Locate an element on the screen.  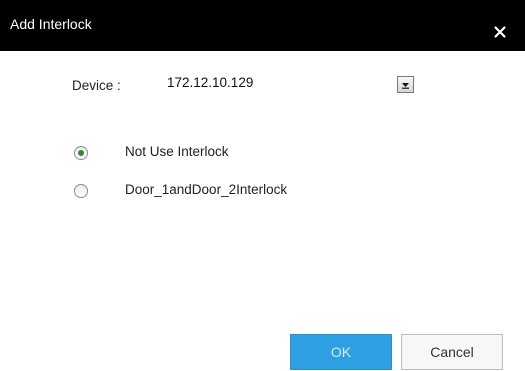
chevron-down-icon is located at coordinates (405, 86).